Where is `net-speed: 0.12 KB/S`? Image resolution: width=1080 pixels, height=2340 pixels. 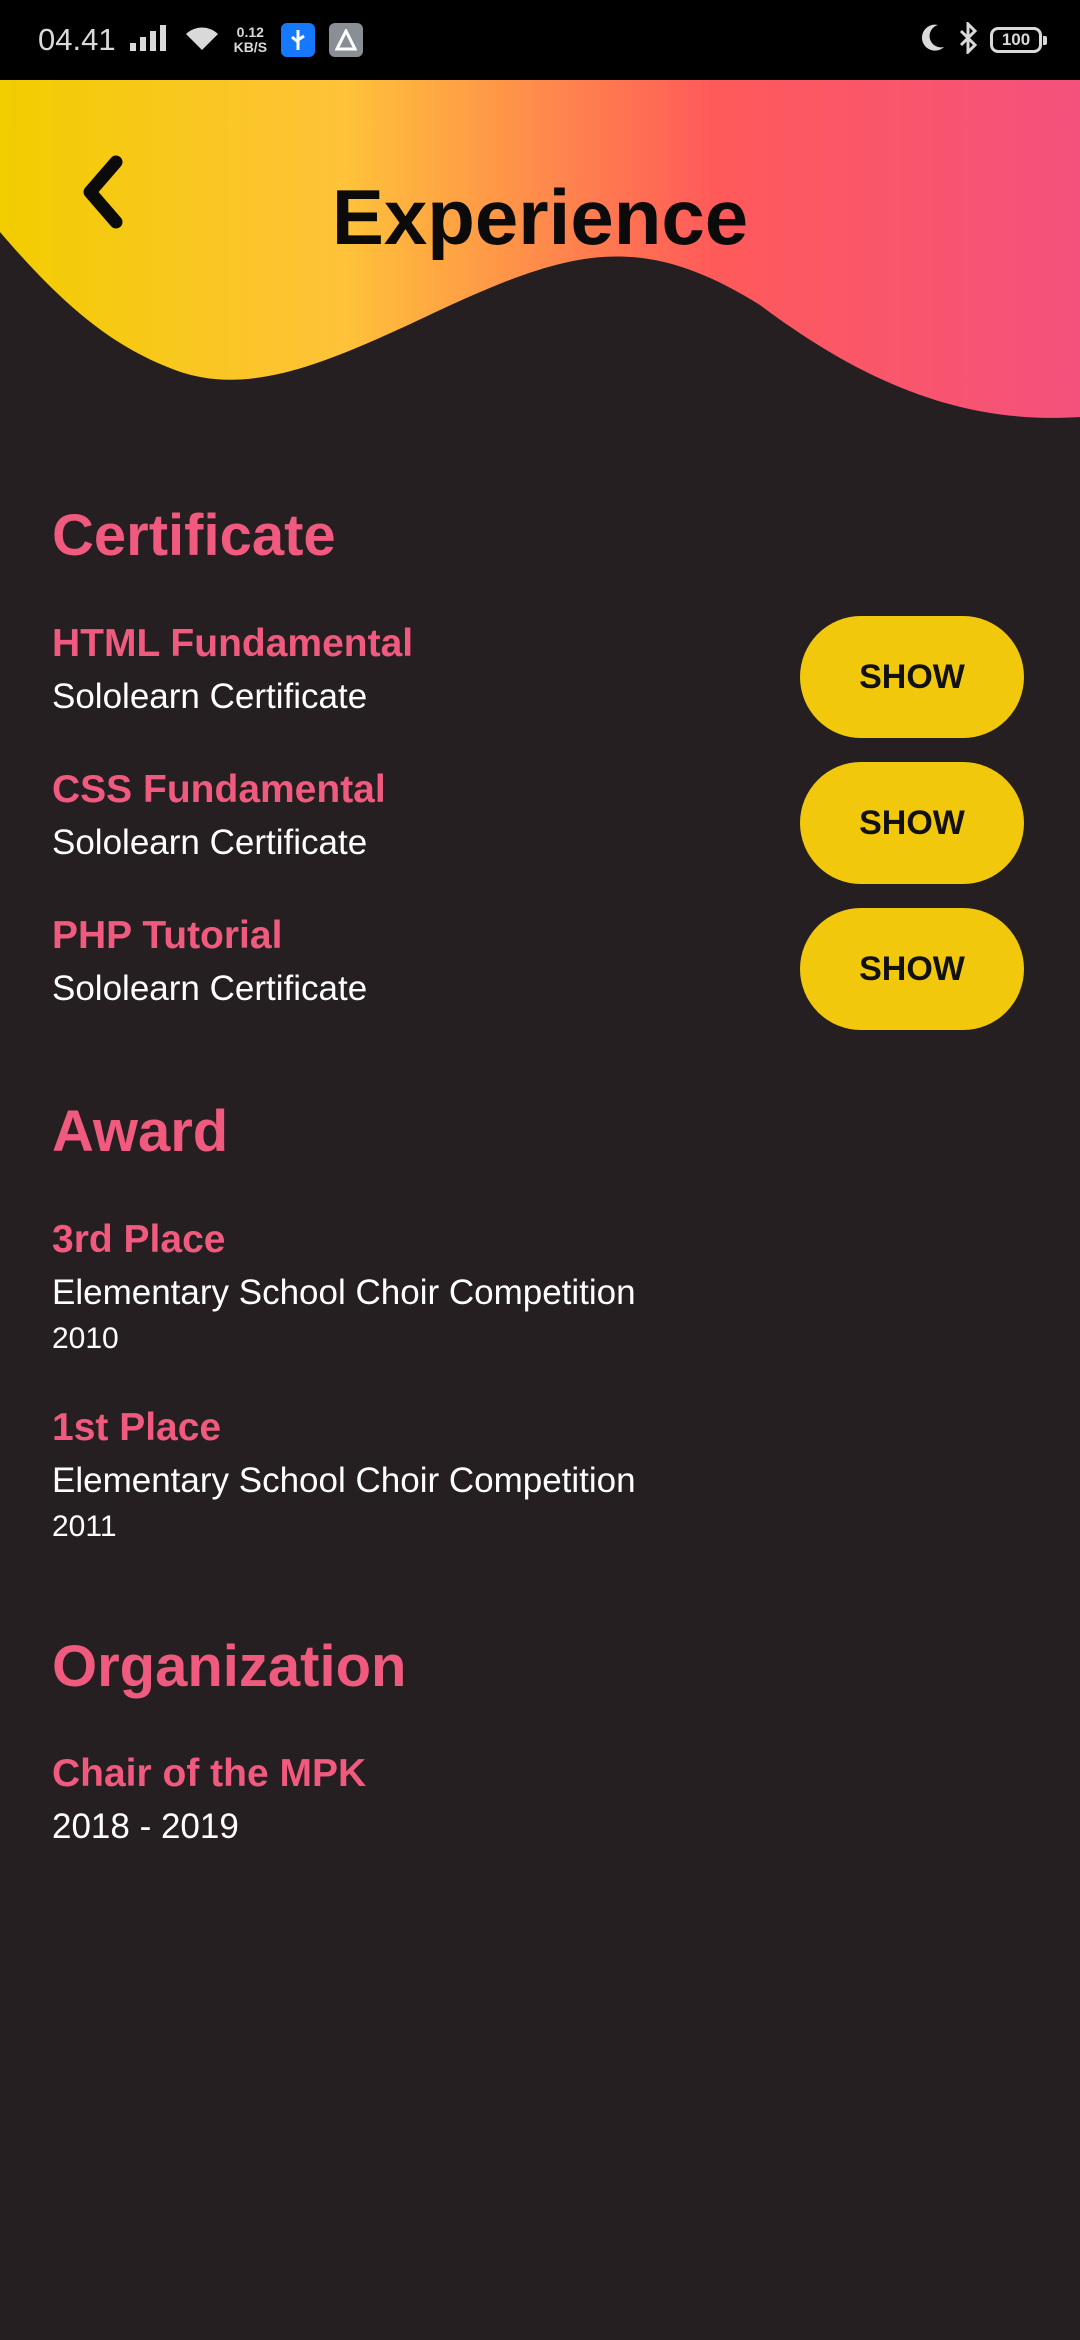
net-speed: 0.12 KB/S is located at coordinates (250, 40).